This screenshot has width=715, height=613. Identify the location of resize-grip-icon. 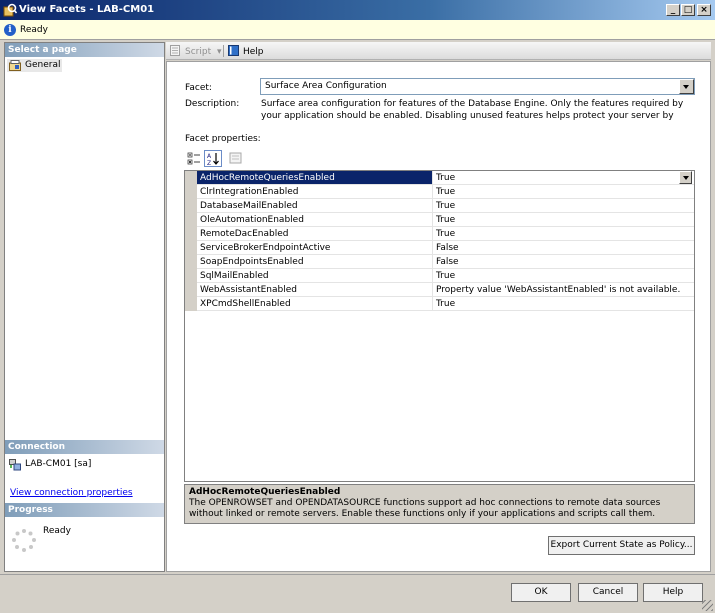
(707, 605).